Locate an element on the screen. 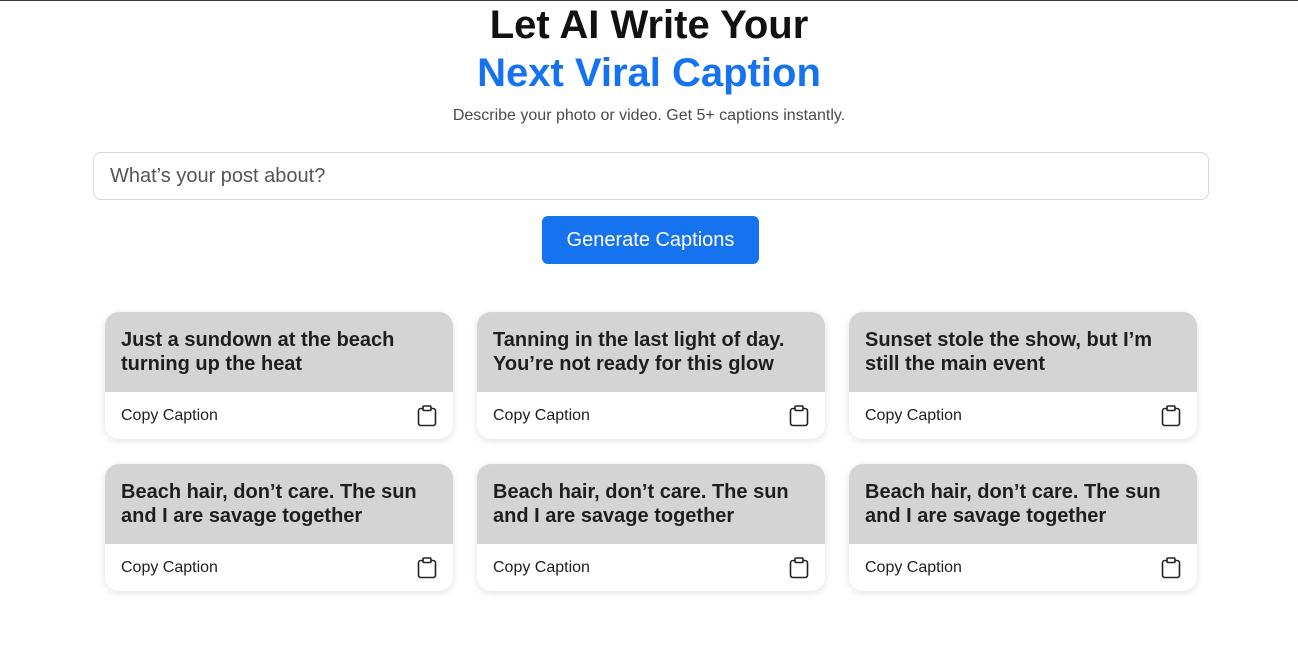 The image size is (1298, 650). page-title: Let AI Write Your is located at coordinates (649, 25).